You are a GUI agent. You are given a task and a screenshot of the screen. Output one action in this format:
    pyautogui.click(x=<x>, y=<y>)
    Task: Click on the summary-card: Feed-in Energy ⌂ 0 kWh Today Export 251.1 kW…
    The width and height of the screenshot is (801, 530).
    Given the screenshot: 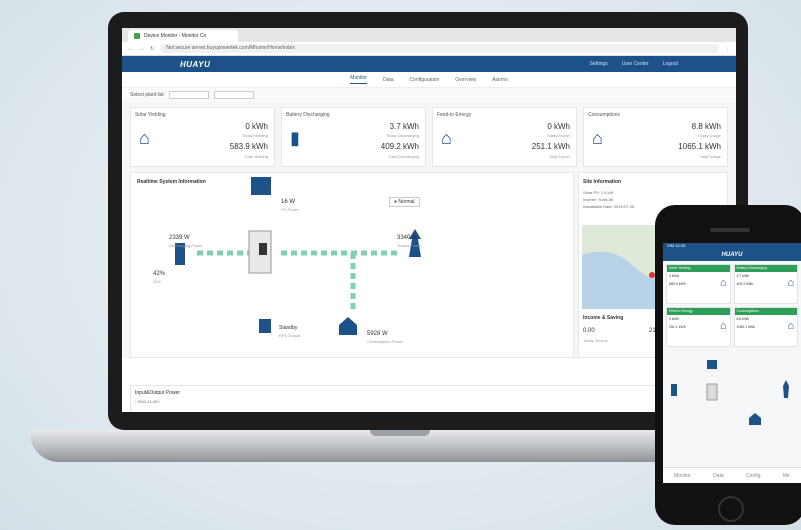 What is the action you would take?
    pyautogui.click(x=504, y=137)
    